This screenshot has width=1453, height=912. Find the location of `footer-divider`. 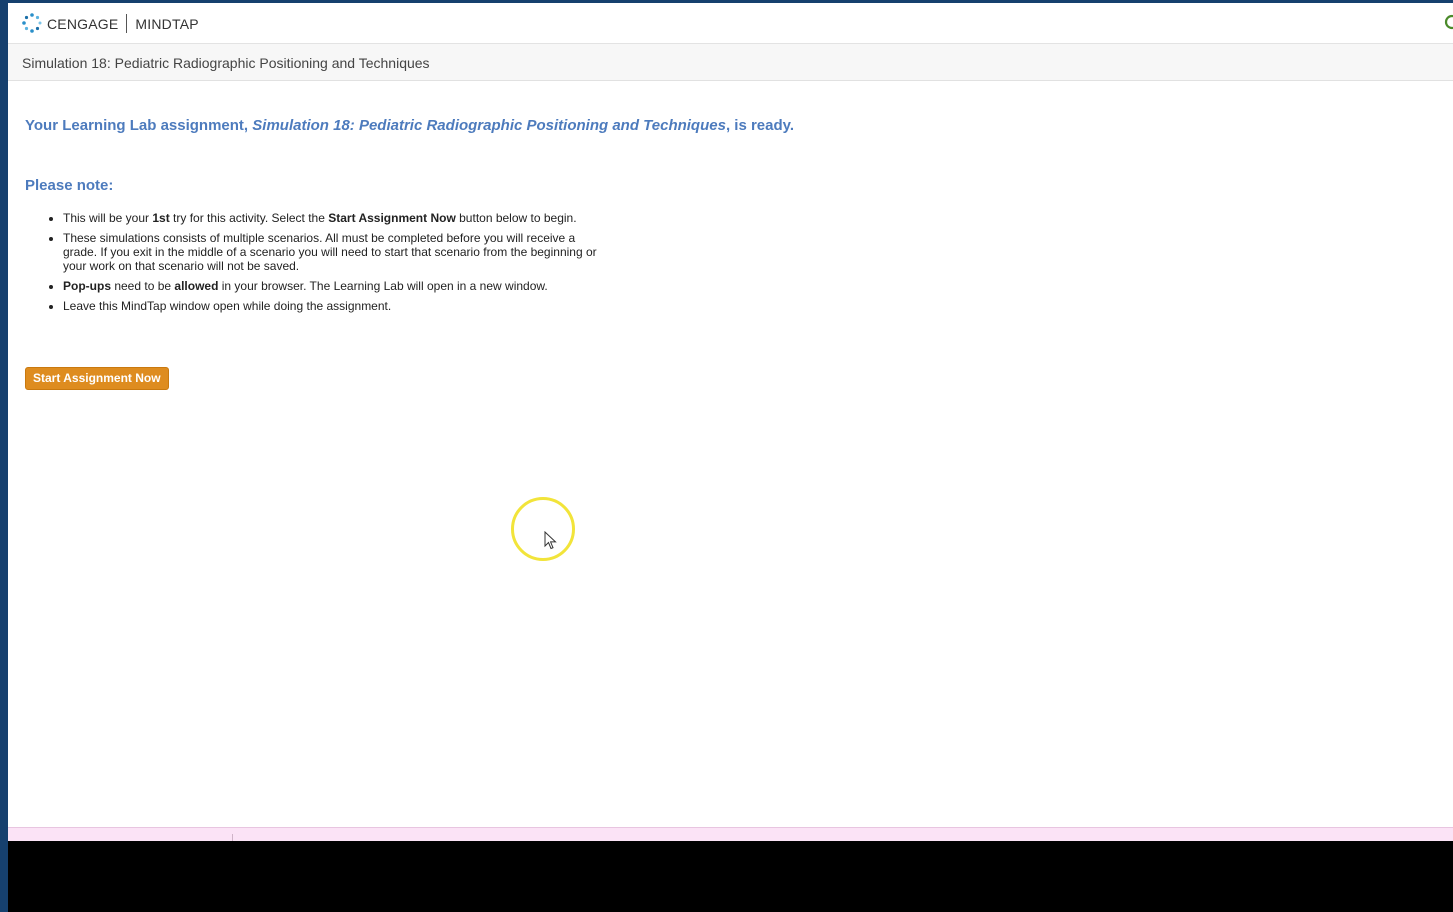

footer-divider is located at coordinates (232, 837).